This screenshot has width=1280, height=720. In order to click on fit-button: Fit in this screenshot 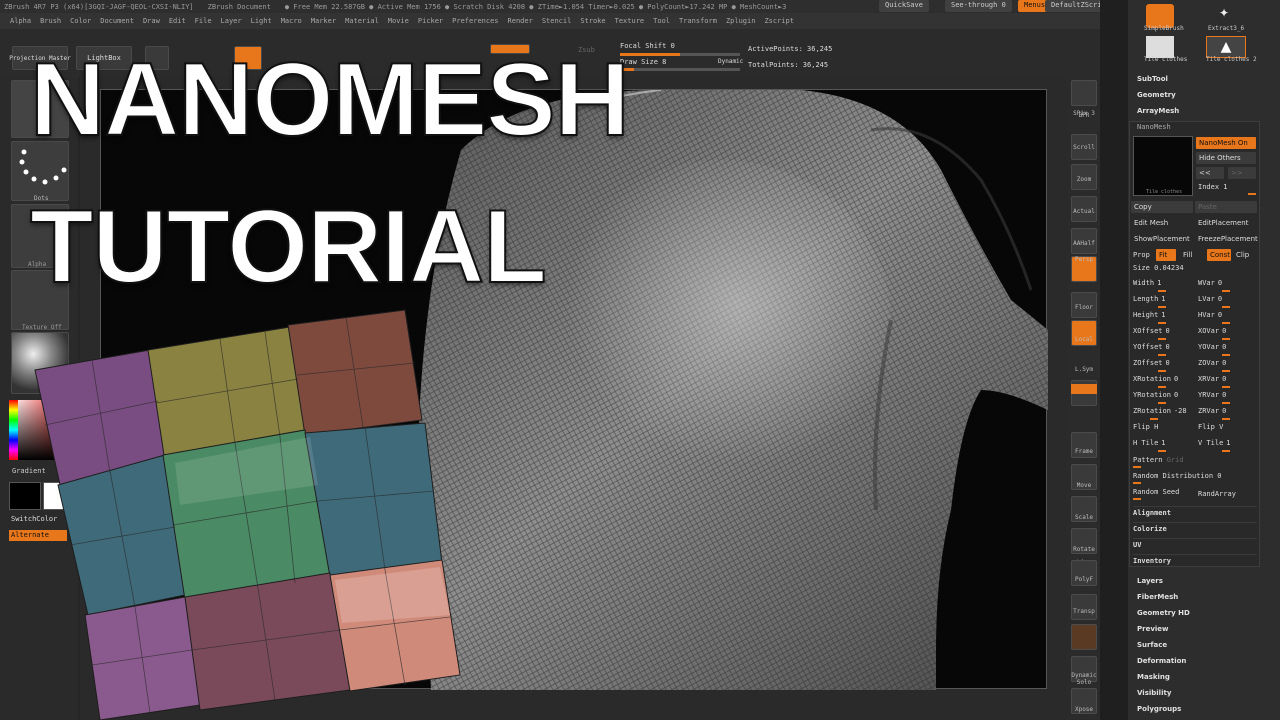, I will do `click(1166, 255)`.